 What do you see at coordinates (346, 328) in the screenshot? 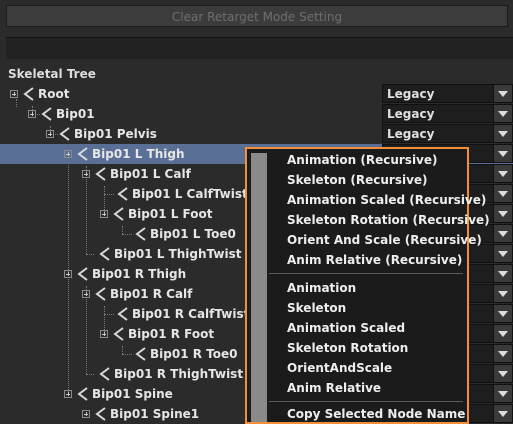
I see `menu-item-animation-scaled: Animation Scaled` at bounding box center [346, 328].